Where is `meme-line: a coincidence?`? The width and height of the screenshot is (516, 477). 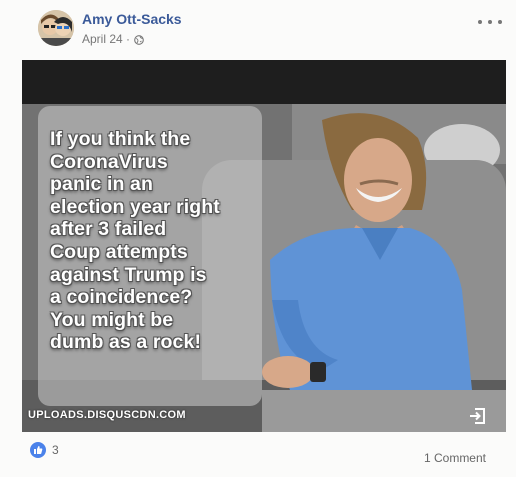
meme-line: a coincidence? is located at coordinates (121, 297).